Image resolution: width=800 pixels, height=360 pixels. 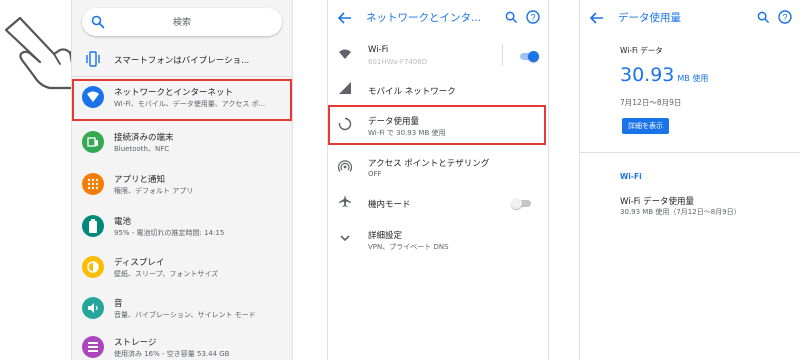 I want to click on settings-item-title: ストレージ, so click(x=135, y=343).